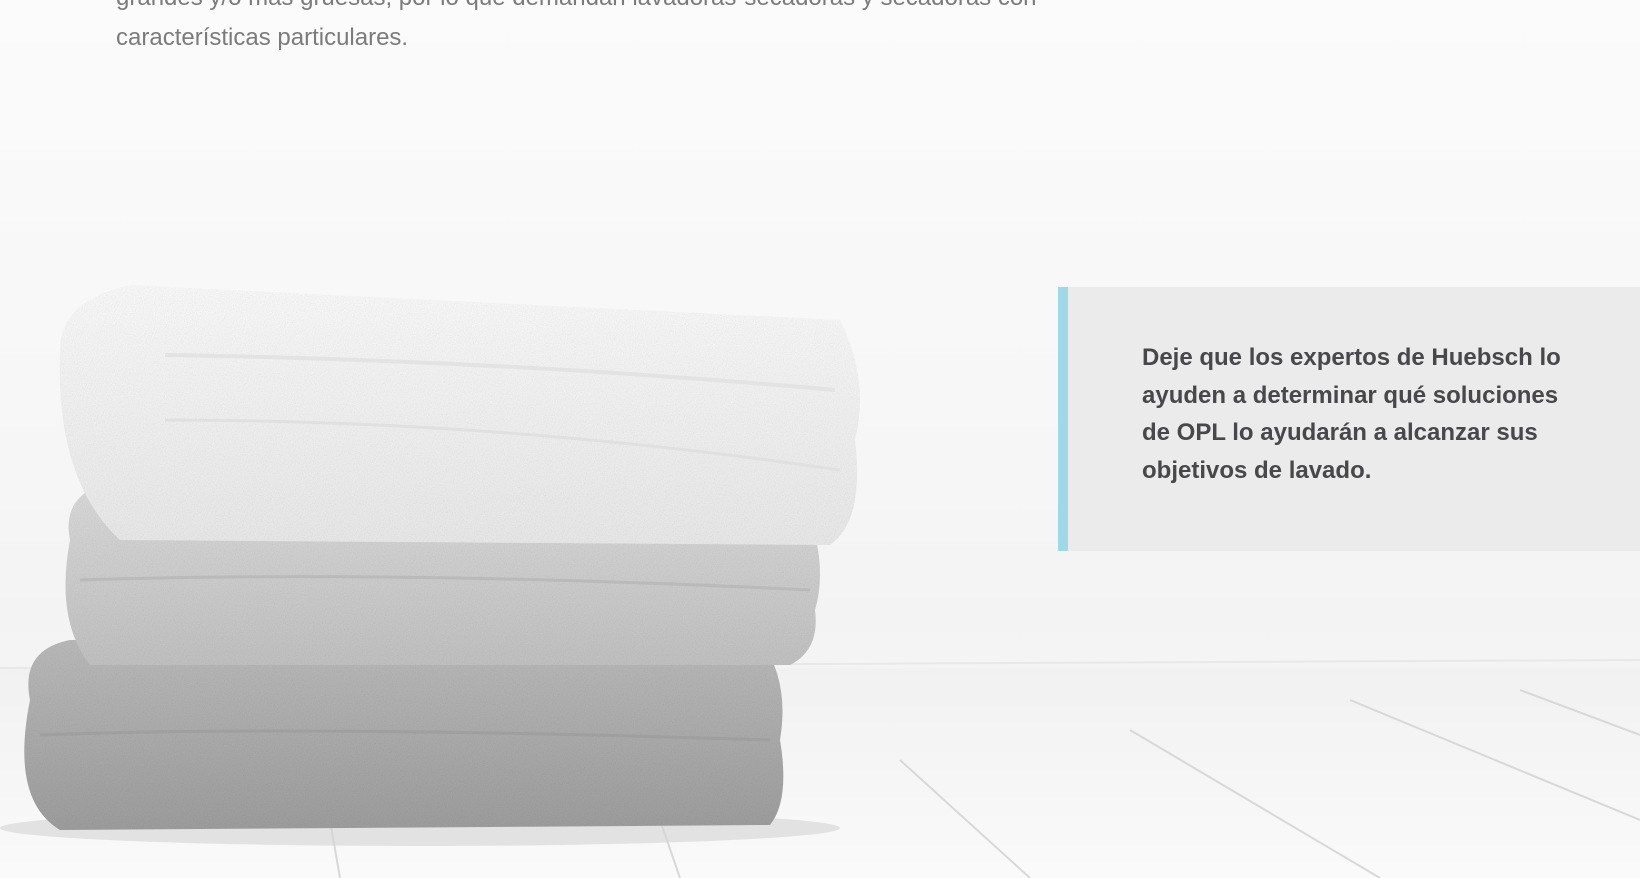 The height and width of the screenshot is (878, 1640). What do you see at coordinates (1063, 419) in the screenshot?
I see `callout-accent-bar` at bounding box center [1063, 419].